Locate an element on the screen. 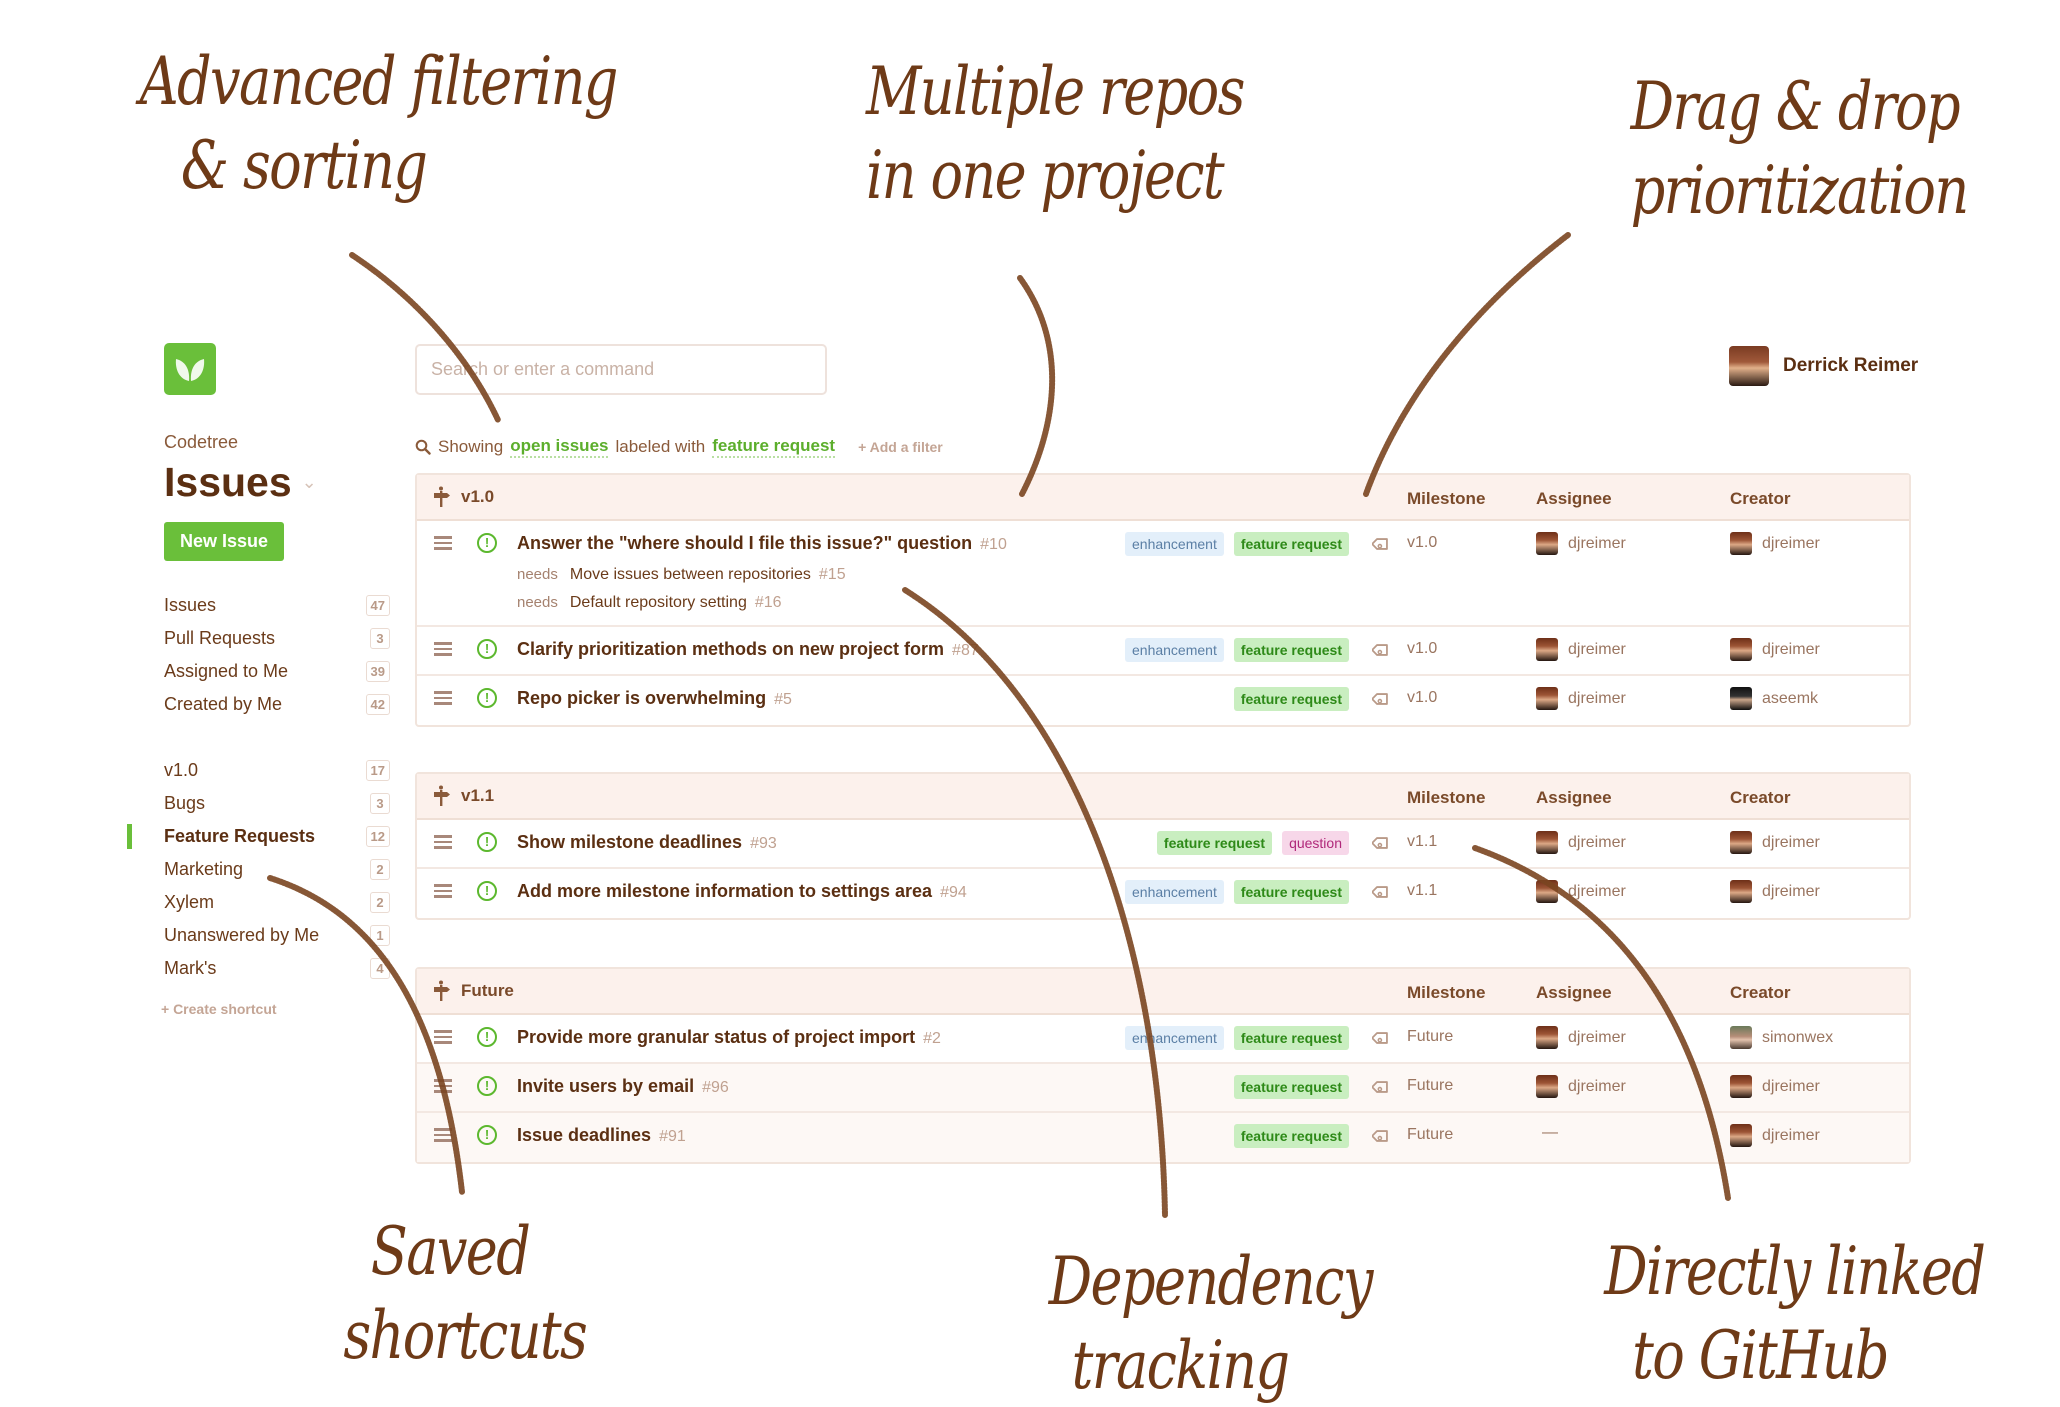 The image size is (2060, 1407). codetree-logo is located at coordinates (190, 369).